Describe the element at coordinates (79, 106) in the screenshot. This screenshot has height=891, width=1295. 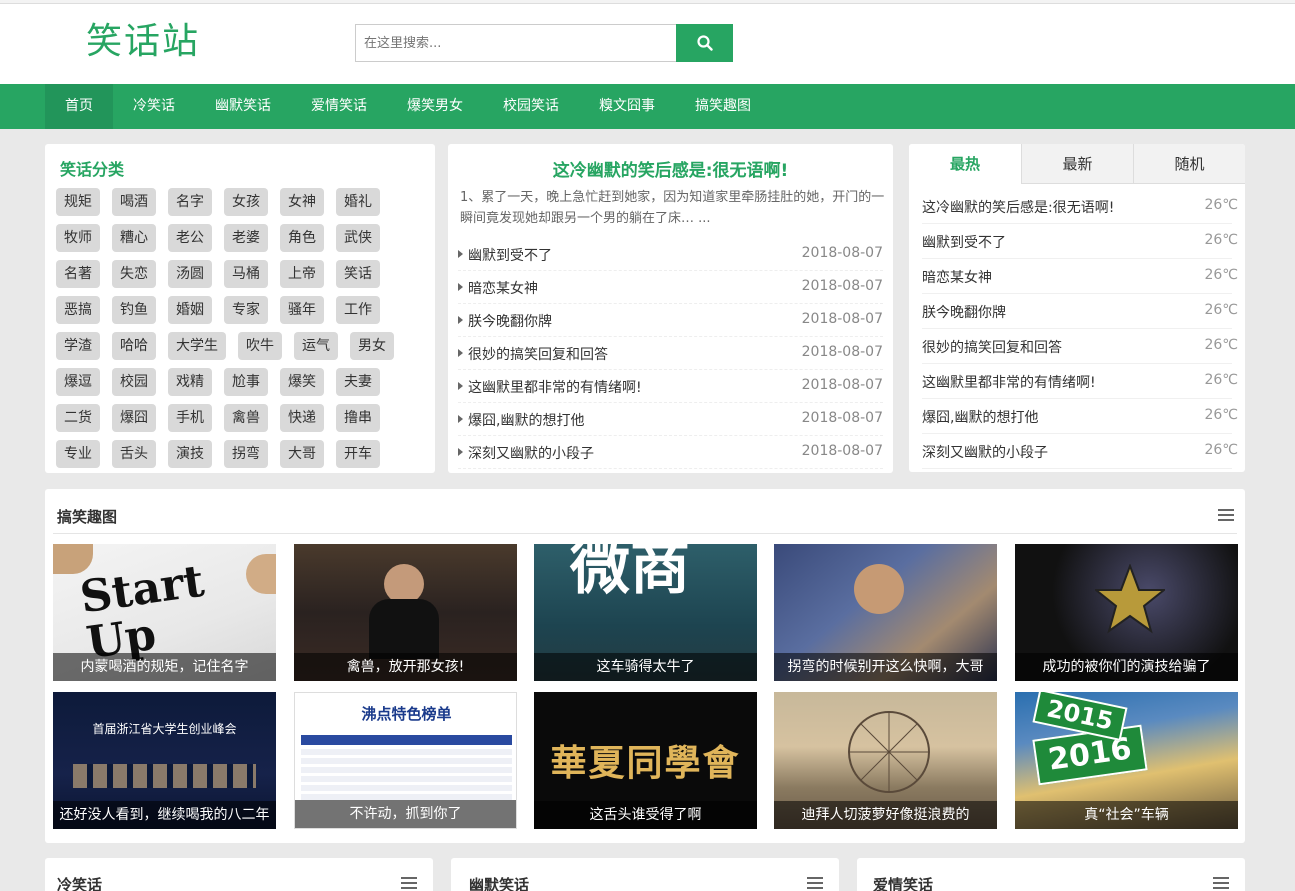
I see `nav-home: 首页` at that location.